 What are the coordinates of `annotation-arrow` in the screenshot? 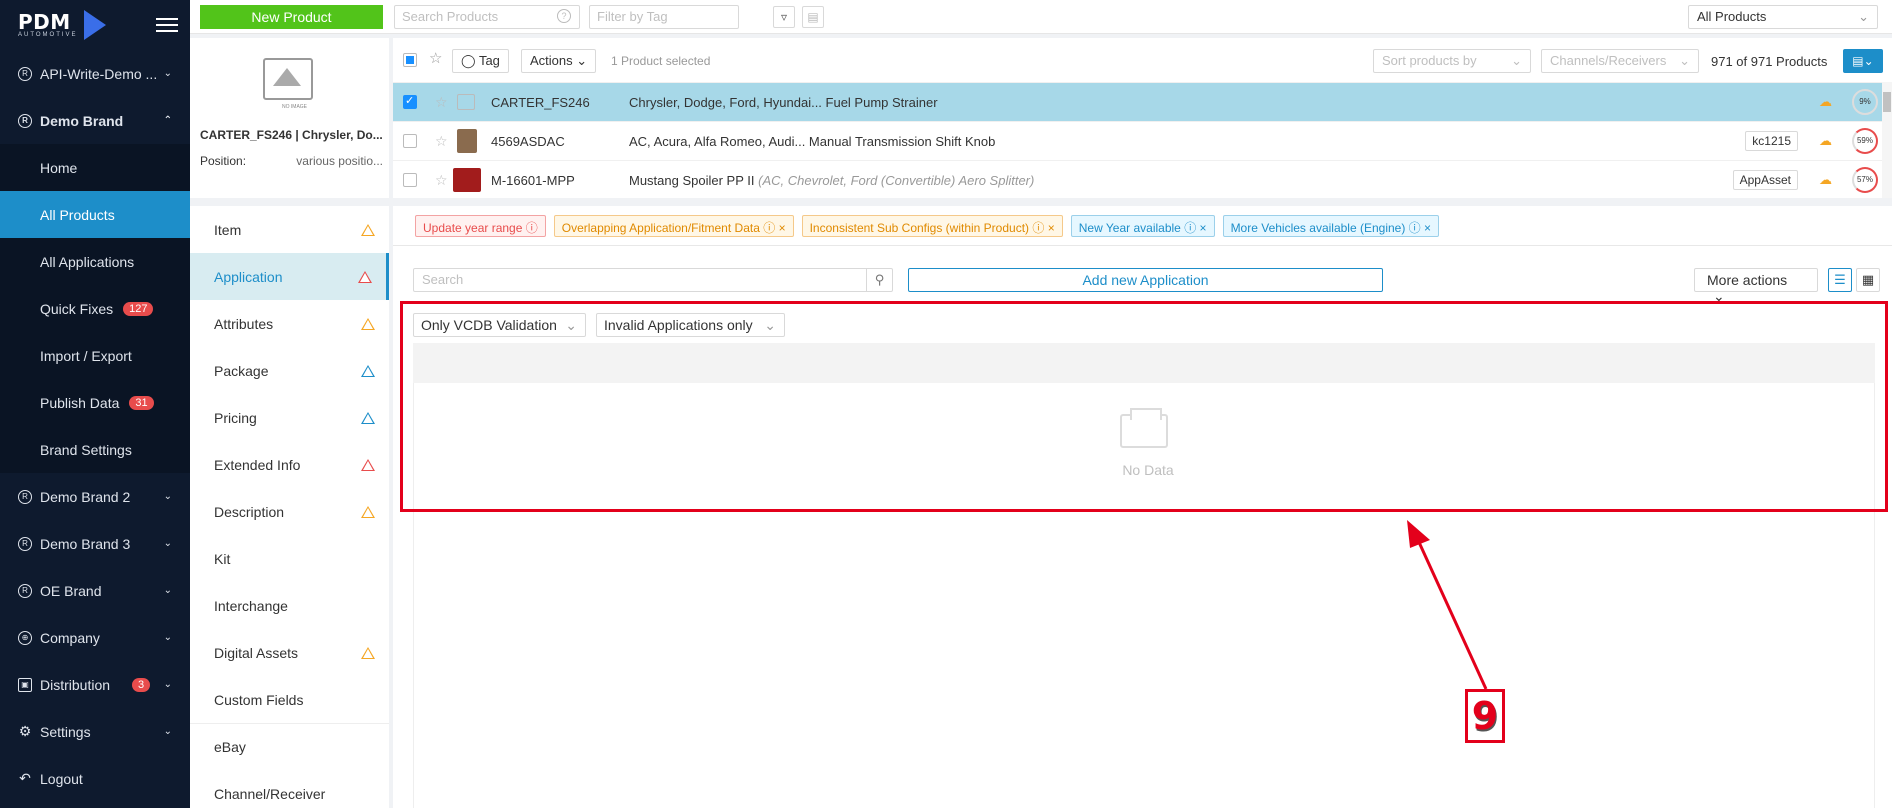 It's located at (1447, 605).